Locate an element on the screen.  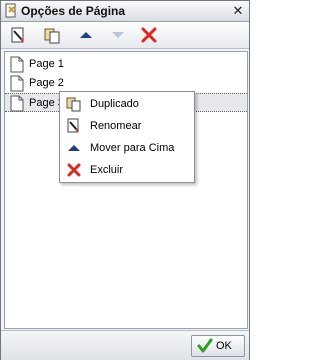
duplicate-button is located at coordinates (52, 35).